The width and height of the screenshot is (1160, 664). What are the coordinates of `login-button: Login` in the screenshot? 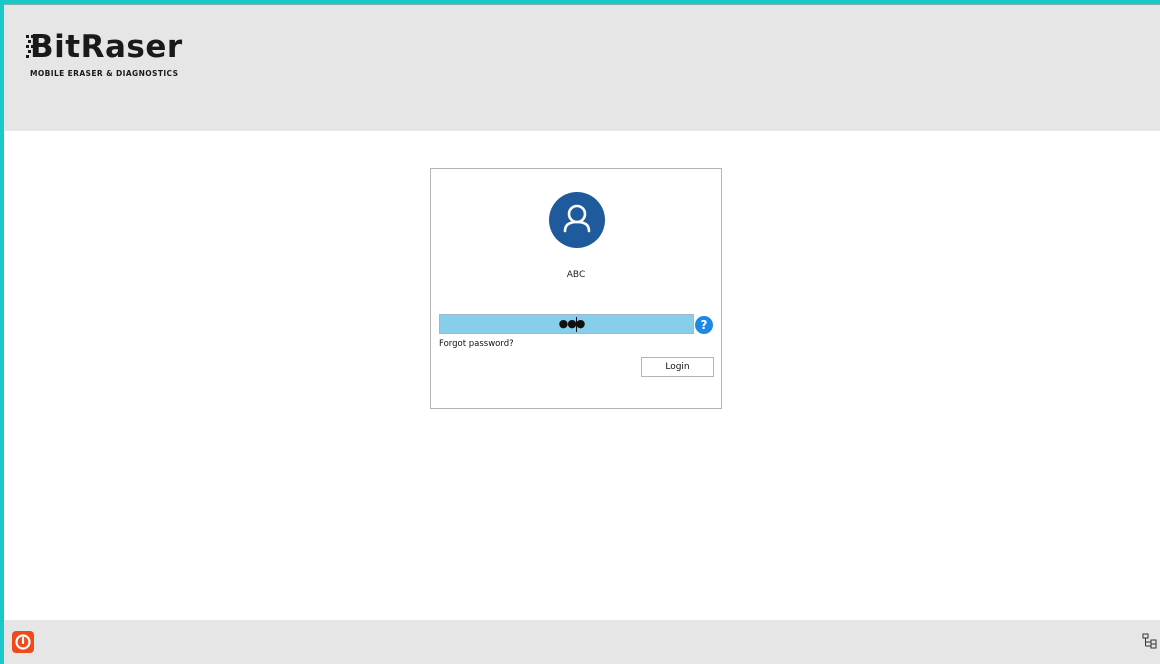 It's located at (677, 367).